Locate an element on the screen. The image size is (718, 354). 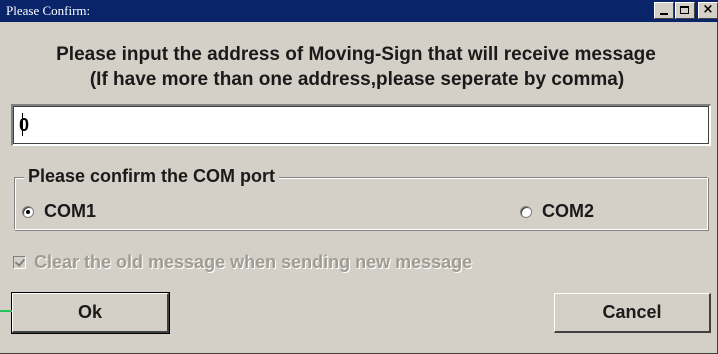
title-bar: Please Confirm: × is located at coordinates (359, 11).